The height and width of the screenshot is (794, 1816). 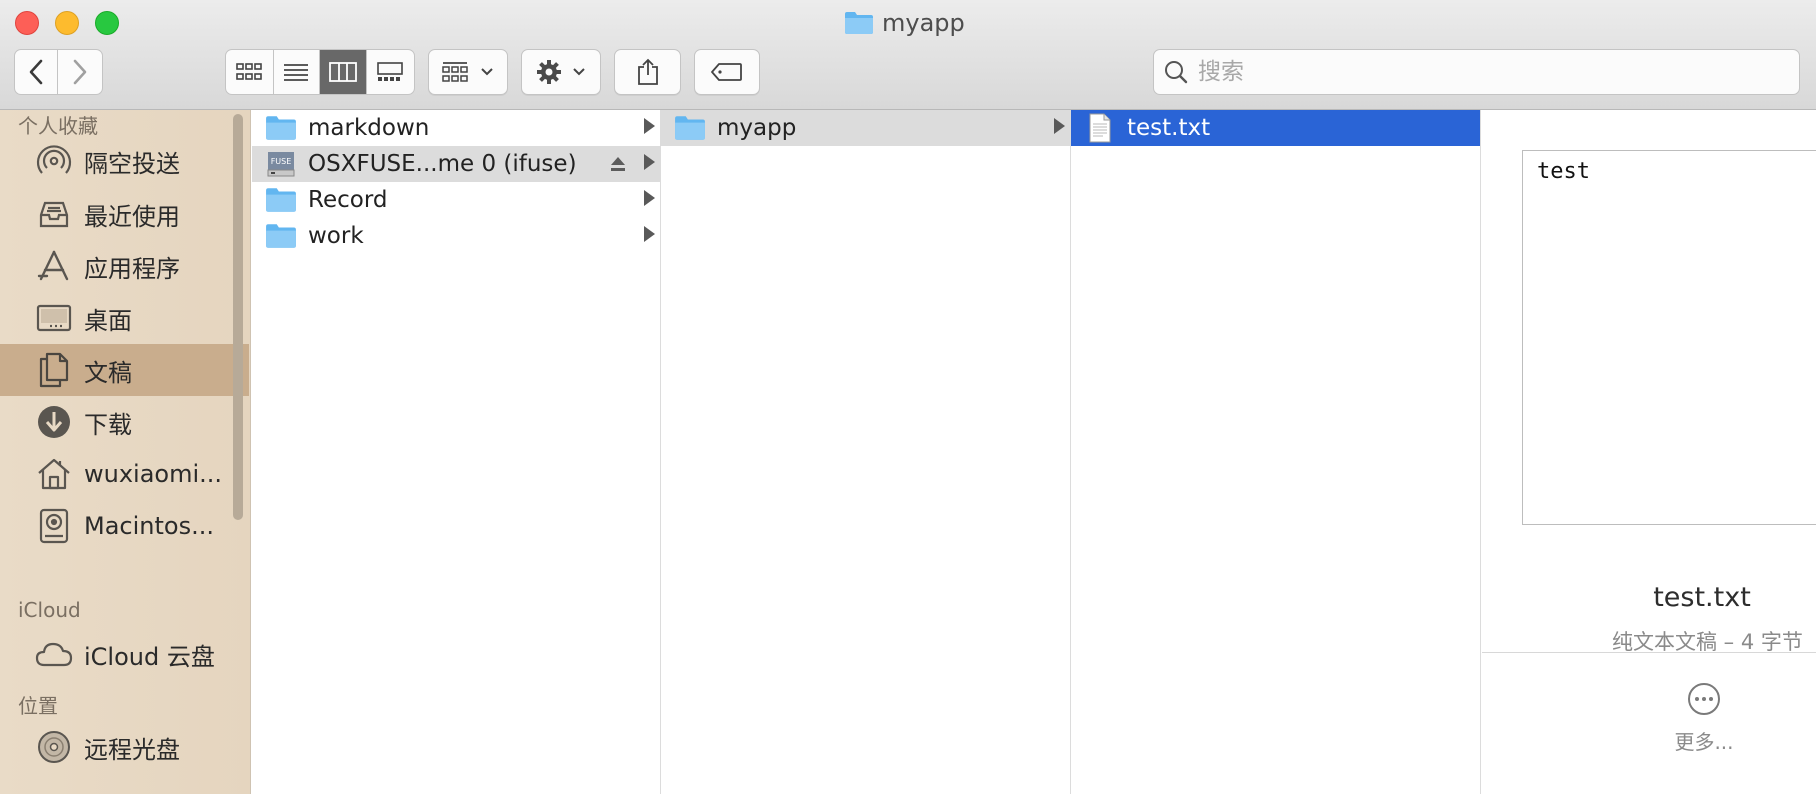 I want to click on sidebar-item-remote-disc: 远程光盘, so click(x=124, y=747).